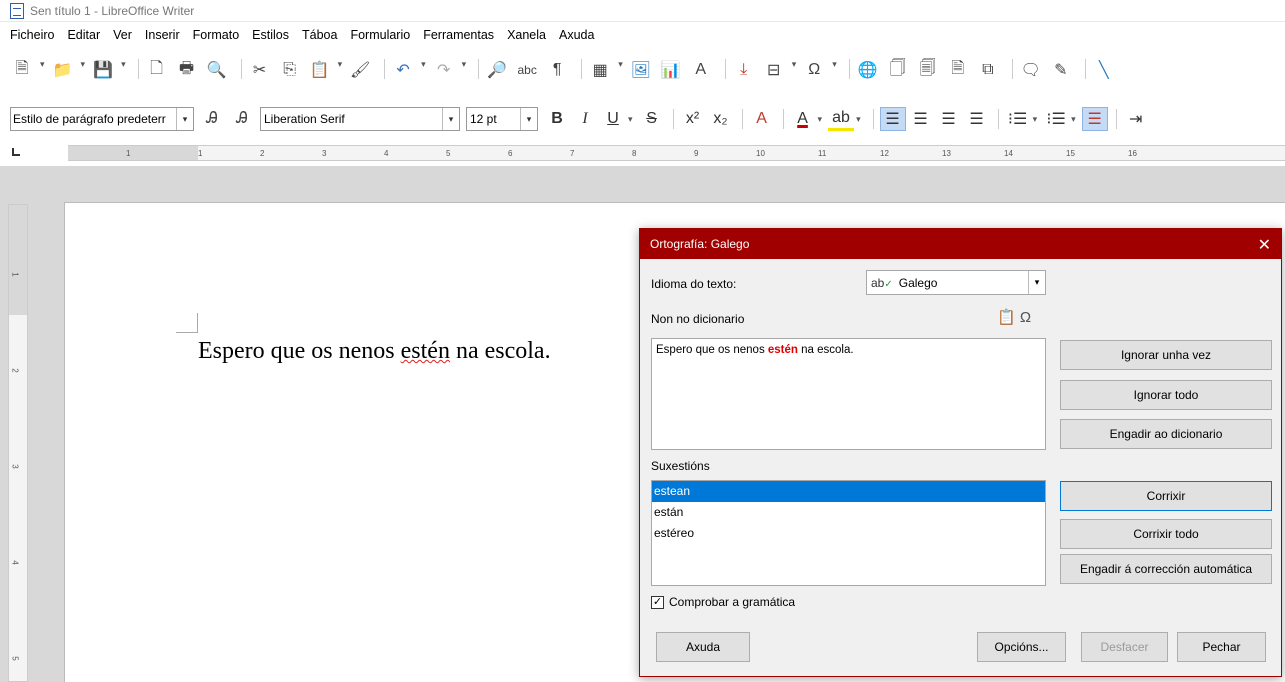 The width and height of the screenshot is (1285, 682). Describe the element at coordinates (585, 119) in the screenshot. I see `italic-icon: I` at that location.